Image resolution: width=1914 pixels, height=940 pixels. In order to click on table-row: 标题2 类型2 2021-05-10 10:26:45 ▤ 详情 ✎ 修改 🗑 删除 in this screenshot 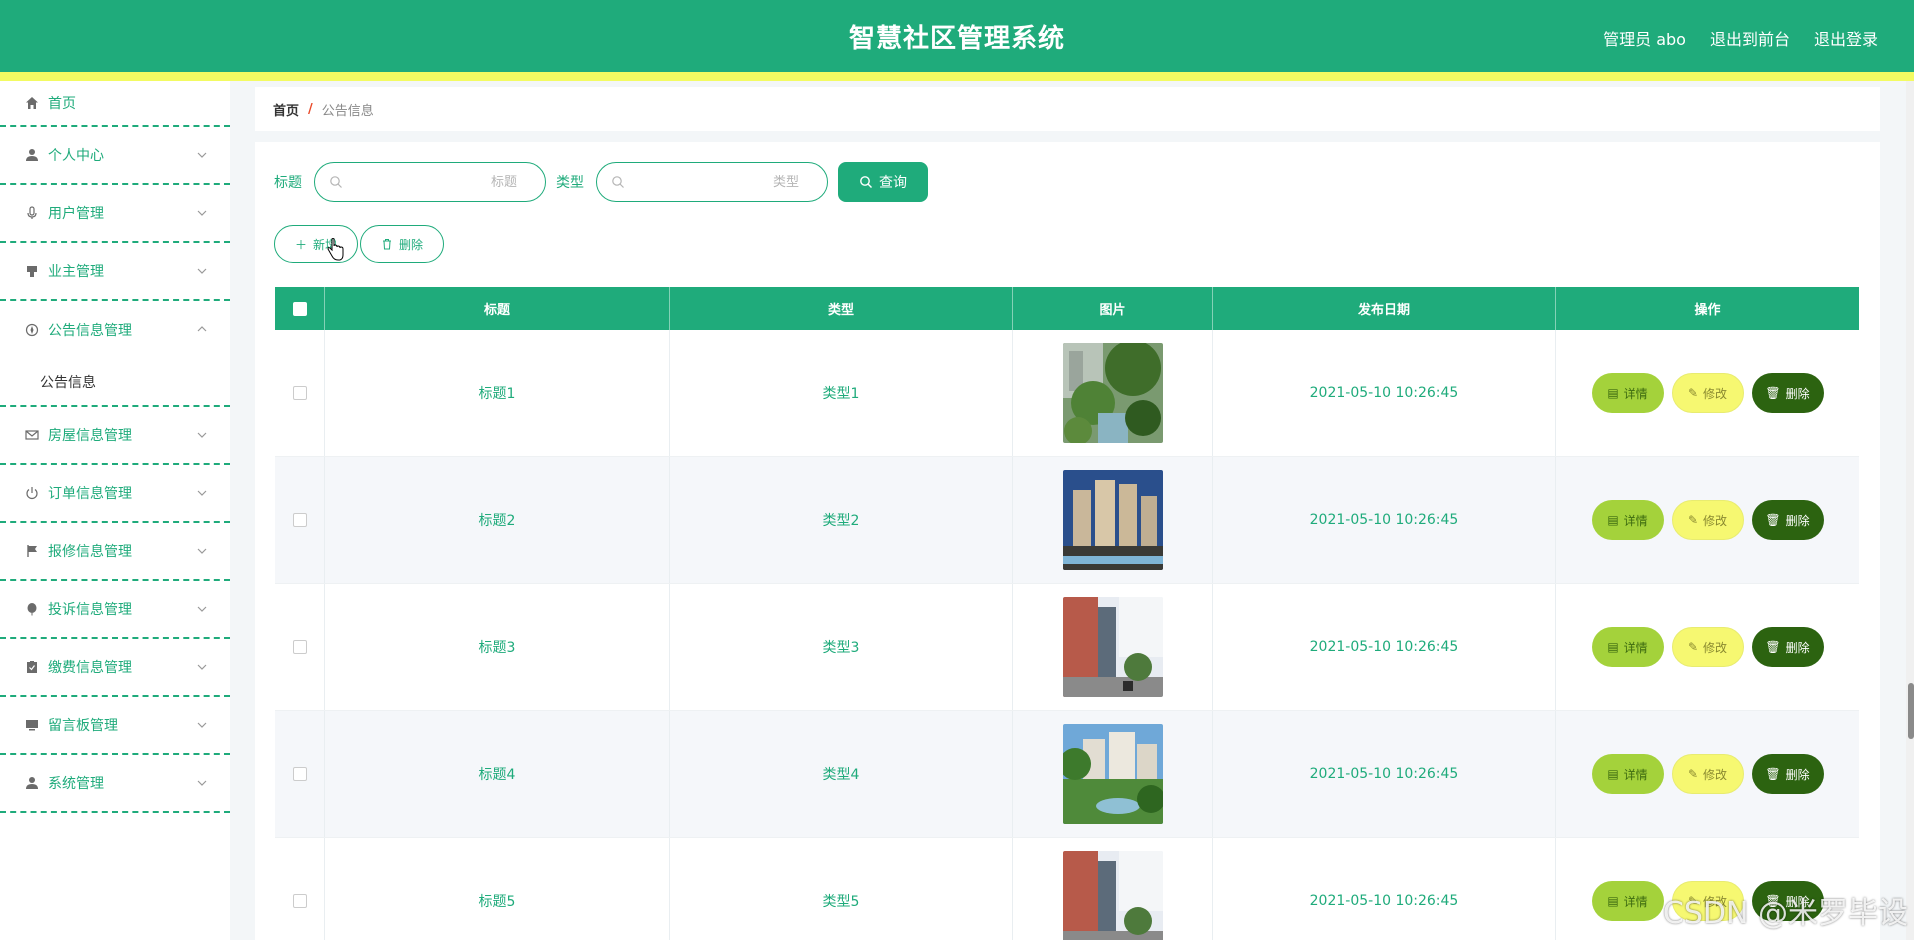, I will do `click(1067, 520)`.